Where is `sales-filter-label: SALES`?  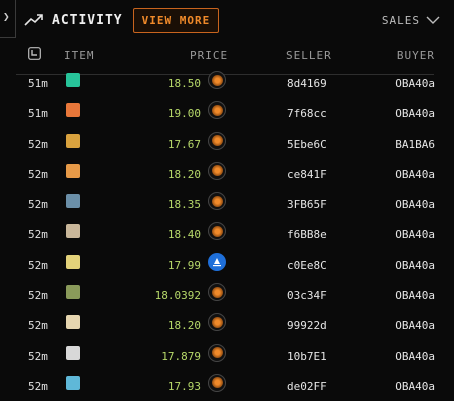 sales-filter-label: SALES is located at coordinates (400, 20).